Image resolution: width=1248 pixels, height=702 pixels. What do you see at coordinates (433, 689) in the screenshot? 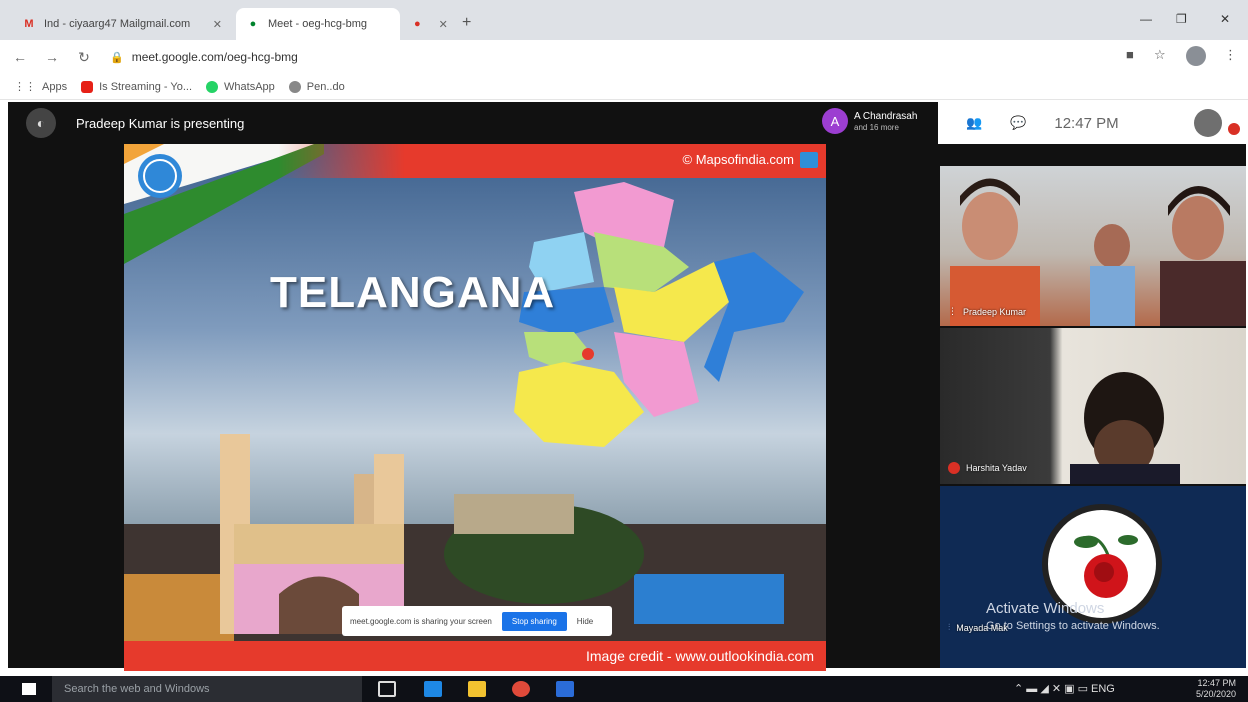
I see `edge-icon` at bounding box center [433, 689].